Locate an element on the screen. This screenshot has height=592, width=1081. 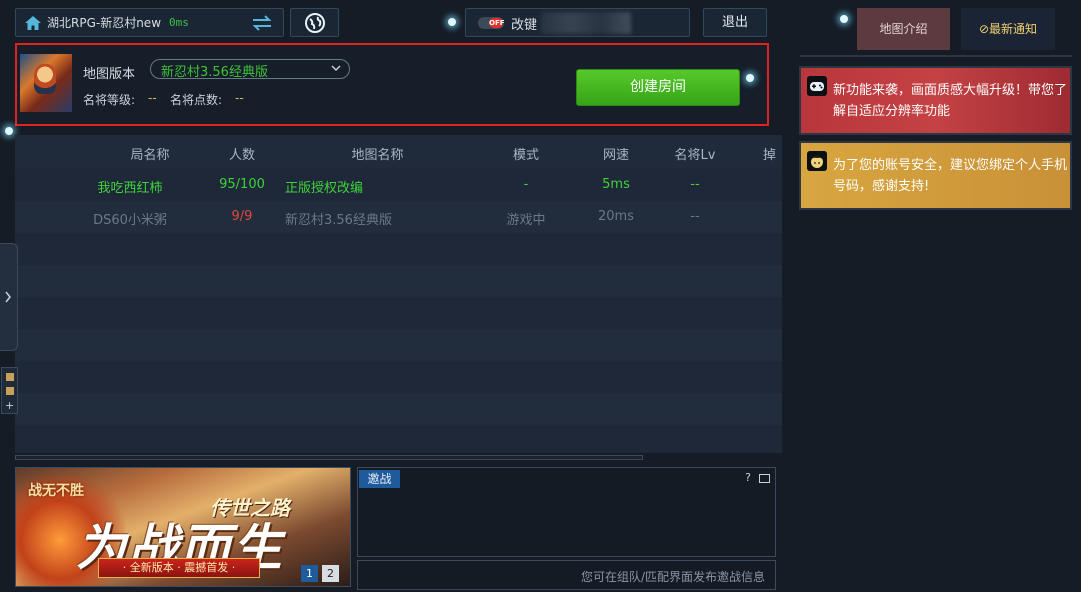
avatar-icon is located at coordinates (817, 161).